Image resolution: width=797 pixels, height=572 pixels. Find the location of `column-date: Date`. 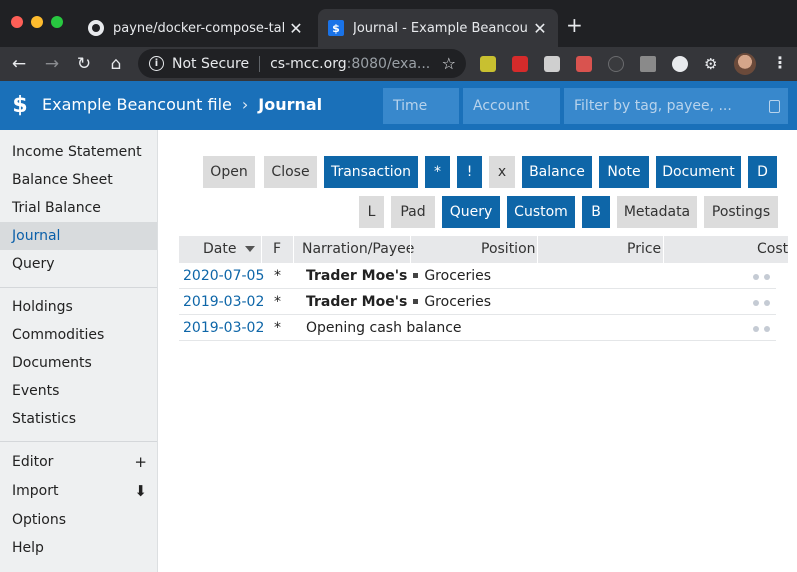

column-date: Date is located at coordinates (229, 249).